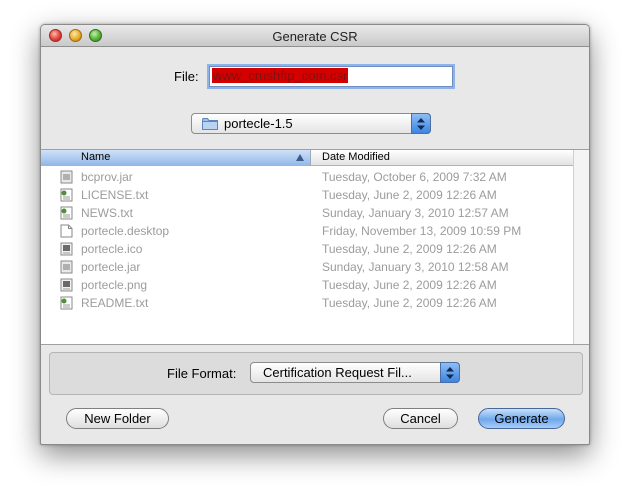  What do you see at coordinates (66, 231) in the screenshot?
I see `document-icon` at bounding box center [66, 231].